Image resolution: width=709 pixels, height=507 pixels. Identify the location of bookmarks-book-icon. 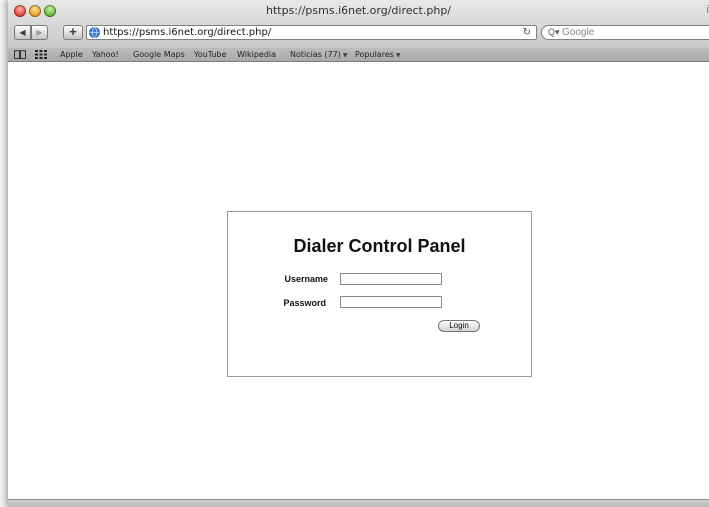
(20, 54).